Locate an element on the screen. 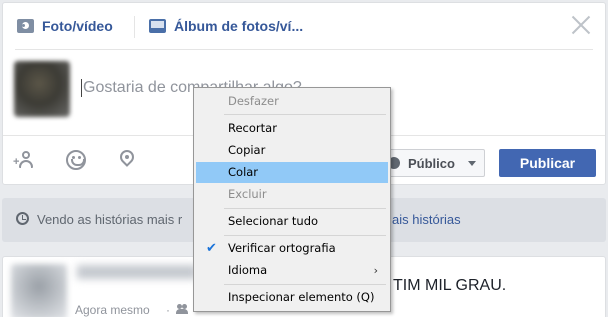 This screenshot has width=608, height=317. menu-item-select-all: Selecionar tudo is located at coordinates (292, 221).